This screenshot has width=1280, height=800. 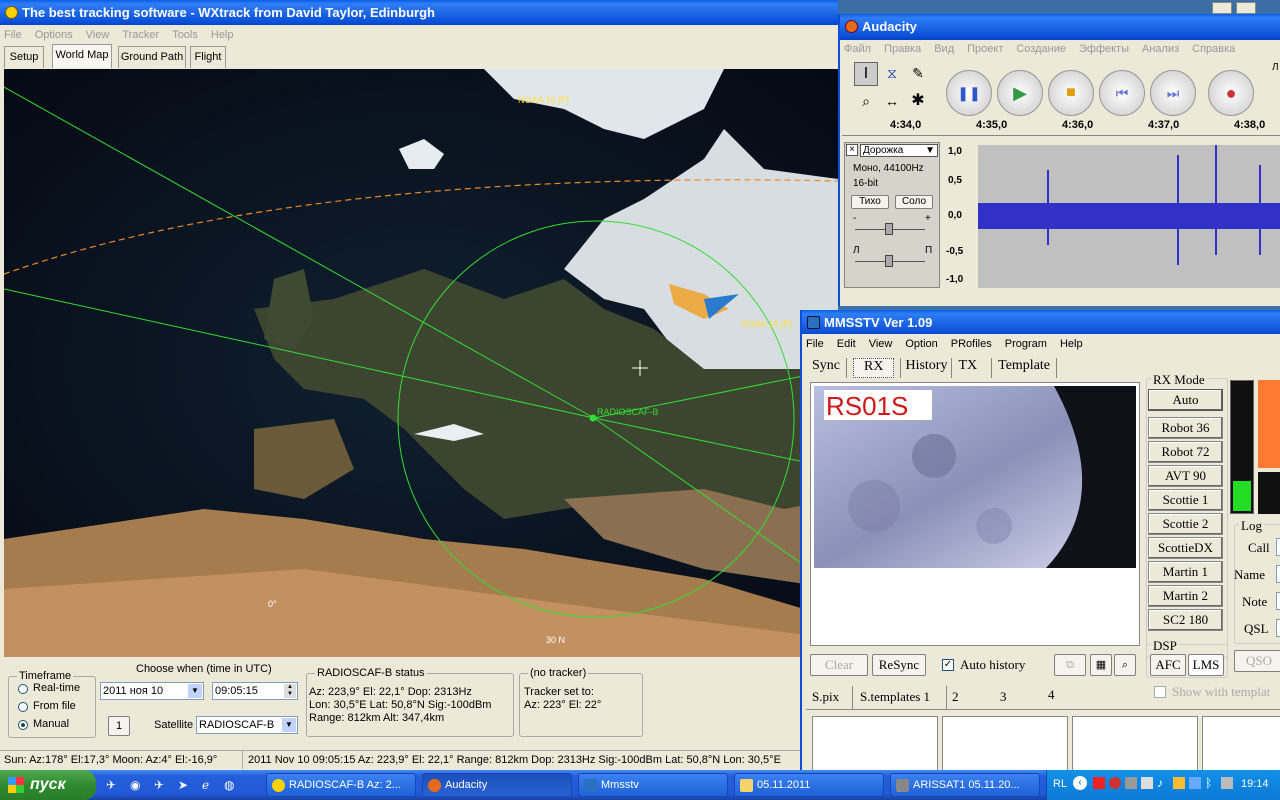 What do you see at coordinates (1255, 784) in the screenshot?
I see `clock: 19:14` at bounding box center [1255, 784].